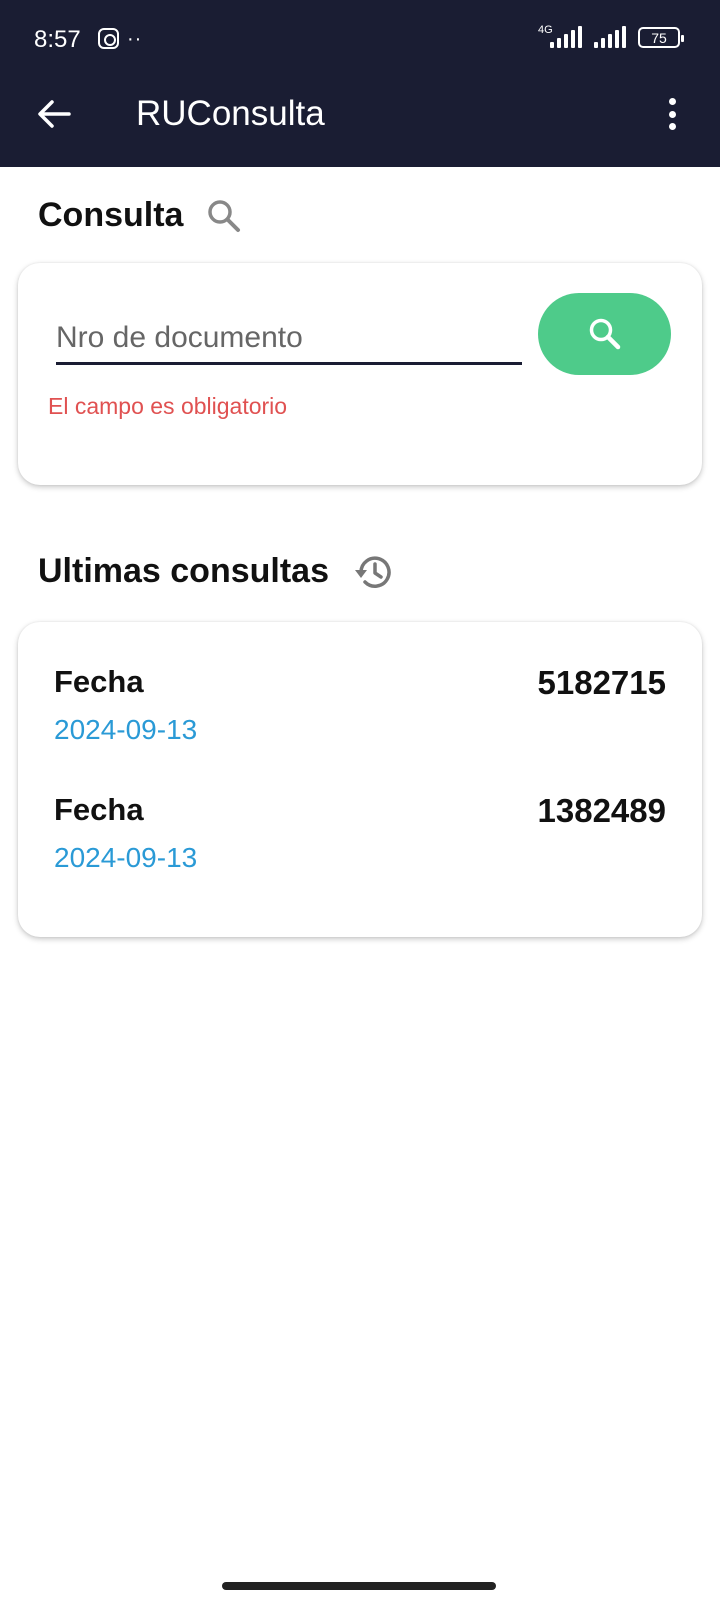  Describe the element at coordinates (360, 714) in the screenshot. I see `history-item: Fecha 2024-09-13 5182715` at that location.